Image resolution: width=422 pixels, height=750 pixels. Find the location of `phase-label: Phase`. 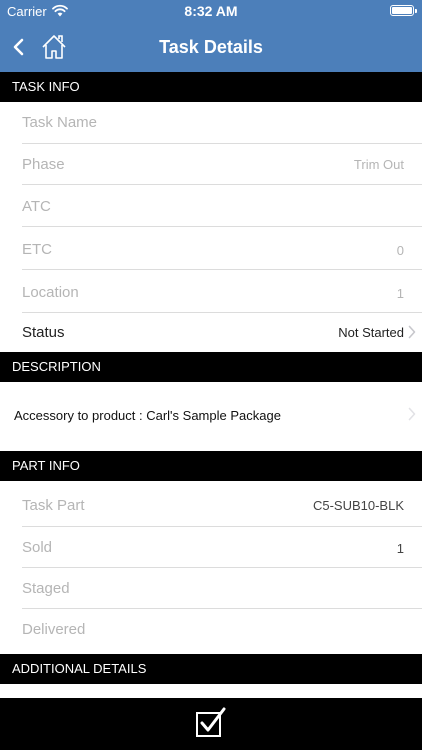

phase-label: Phase is located at coordinates (43, 164).